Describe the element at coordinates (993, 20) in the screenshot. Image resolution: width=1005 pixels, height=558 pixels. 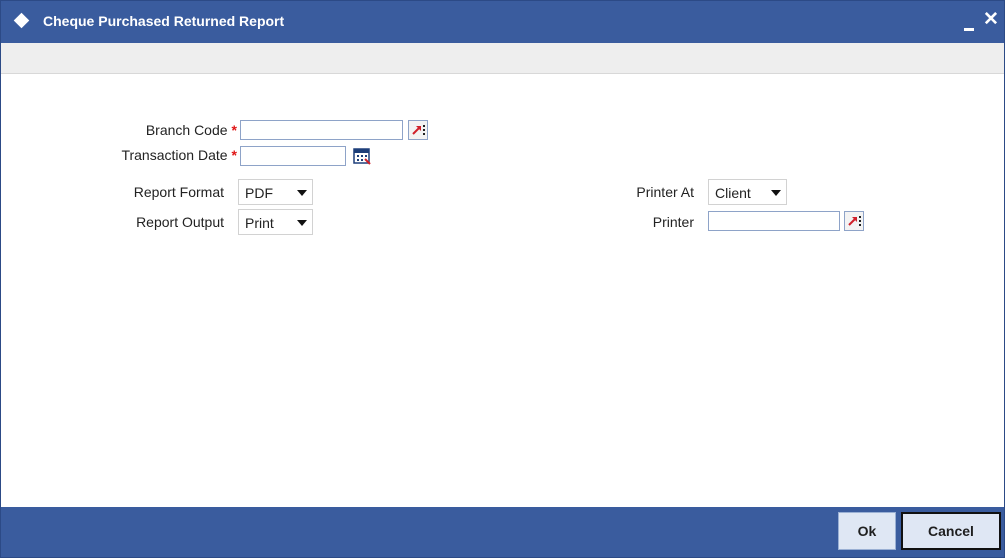
I see `close-icon: ✕` at that location.